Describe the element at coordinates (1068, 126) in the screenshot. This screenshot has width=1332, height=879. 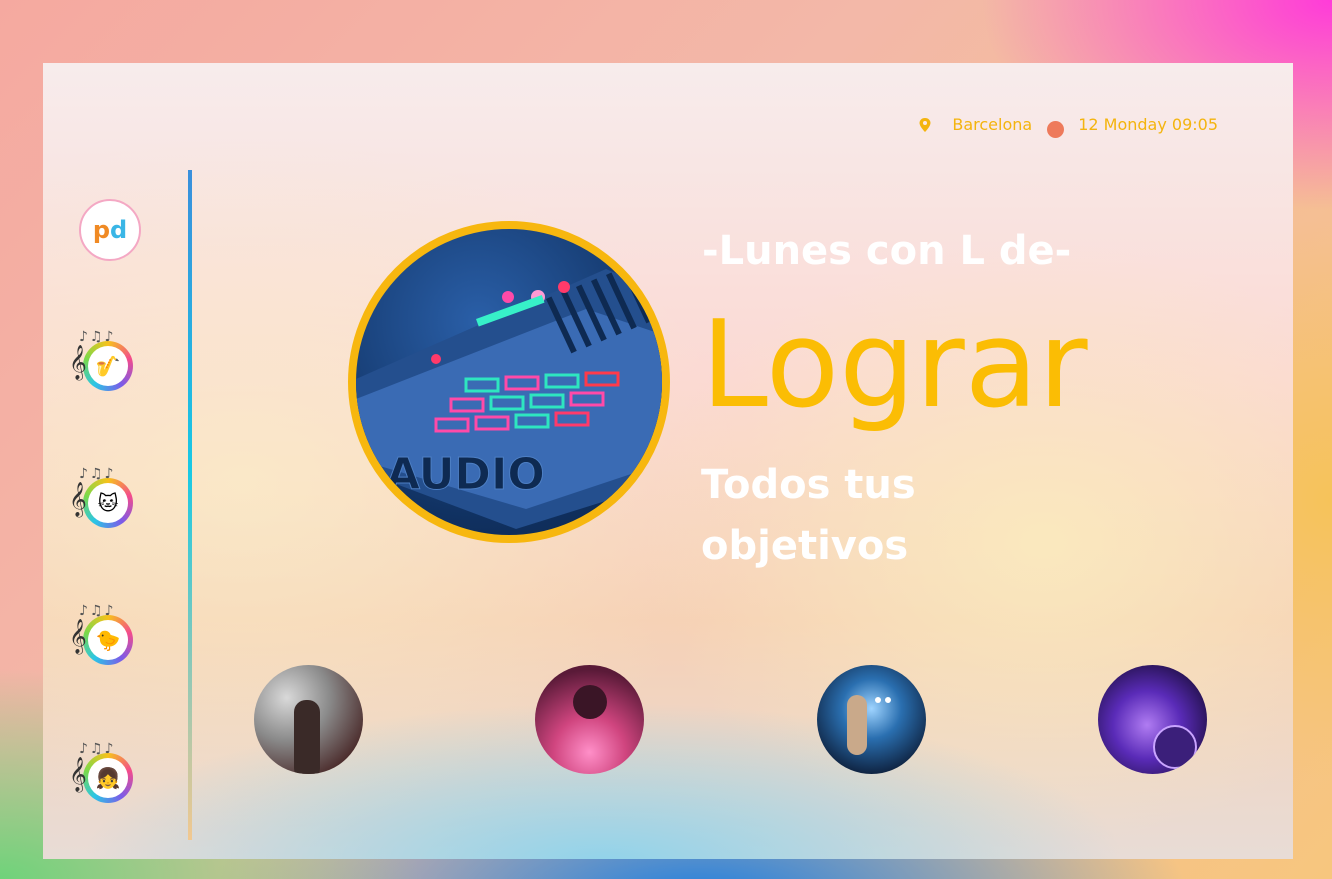
I see `status-bar: Barcelona 12 Monday 09:05` at that location.